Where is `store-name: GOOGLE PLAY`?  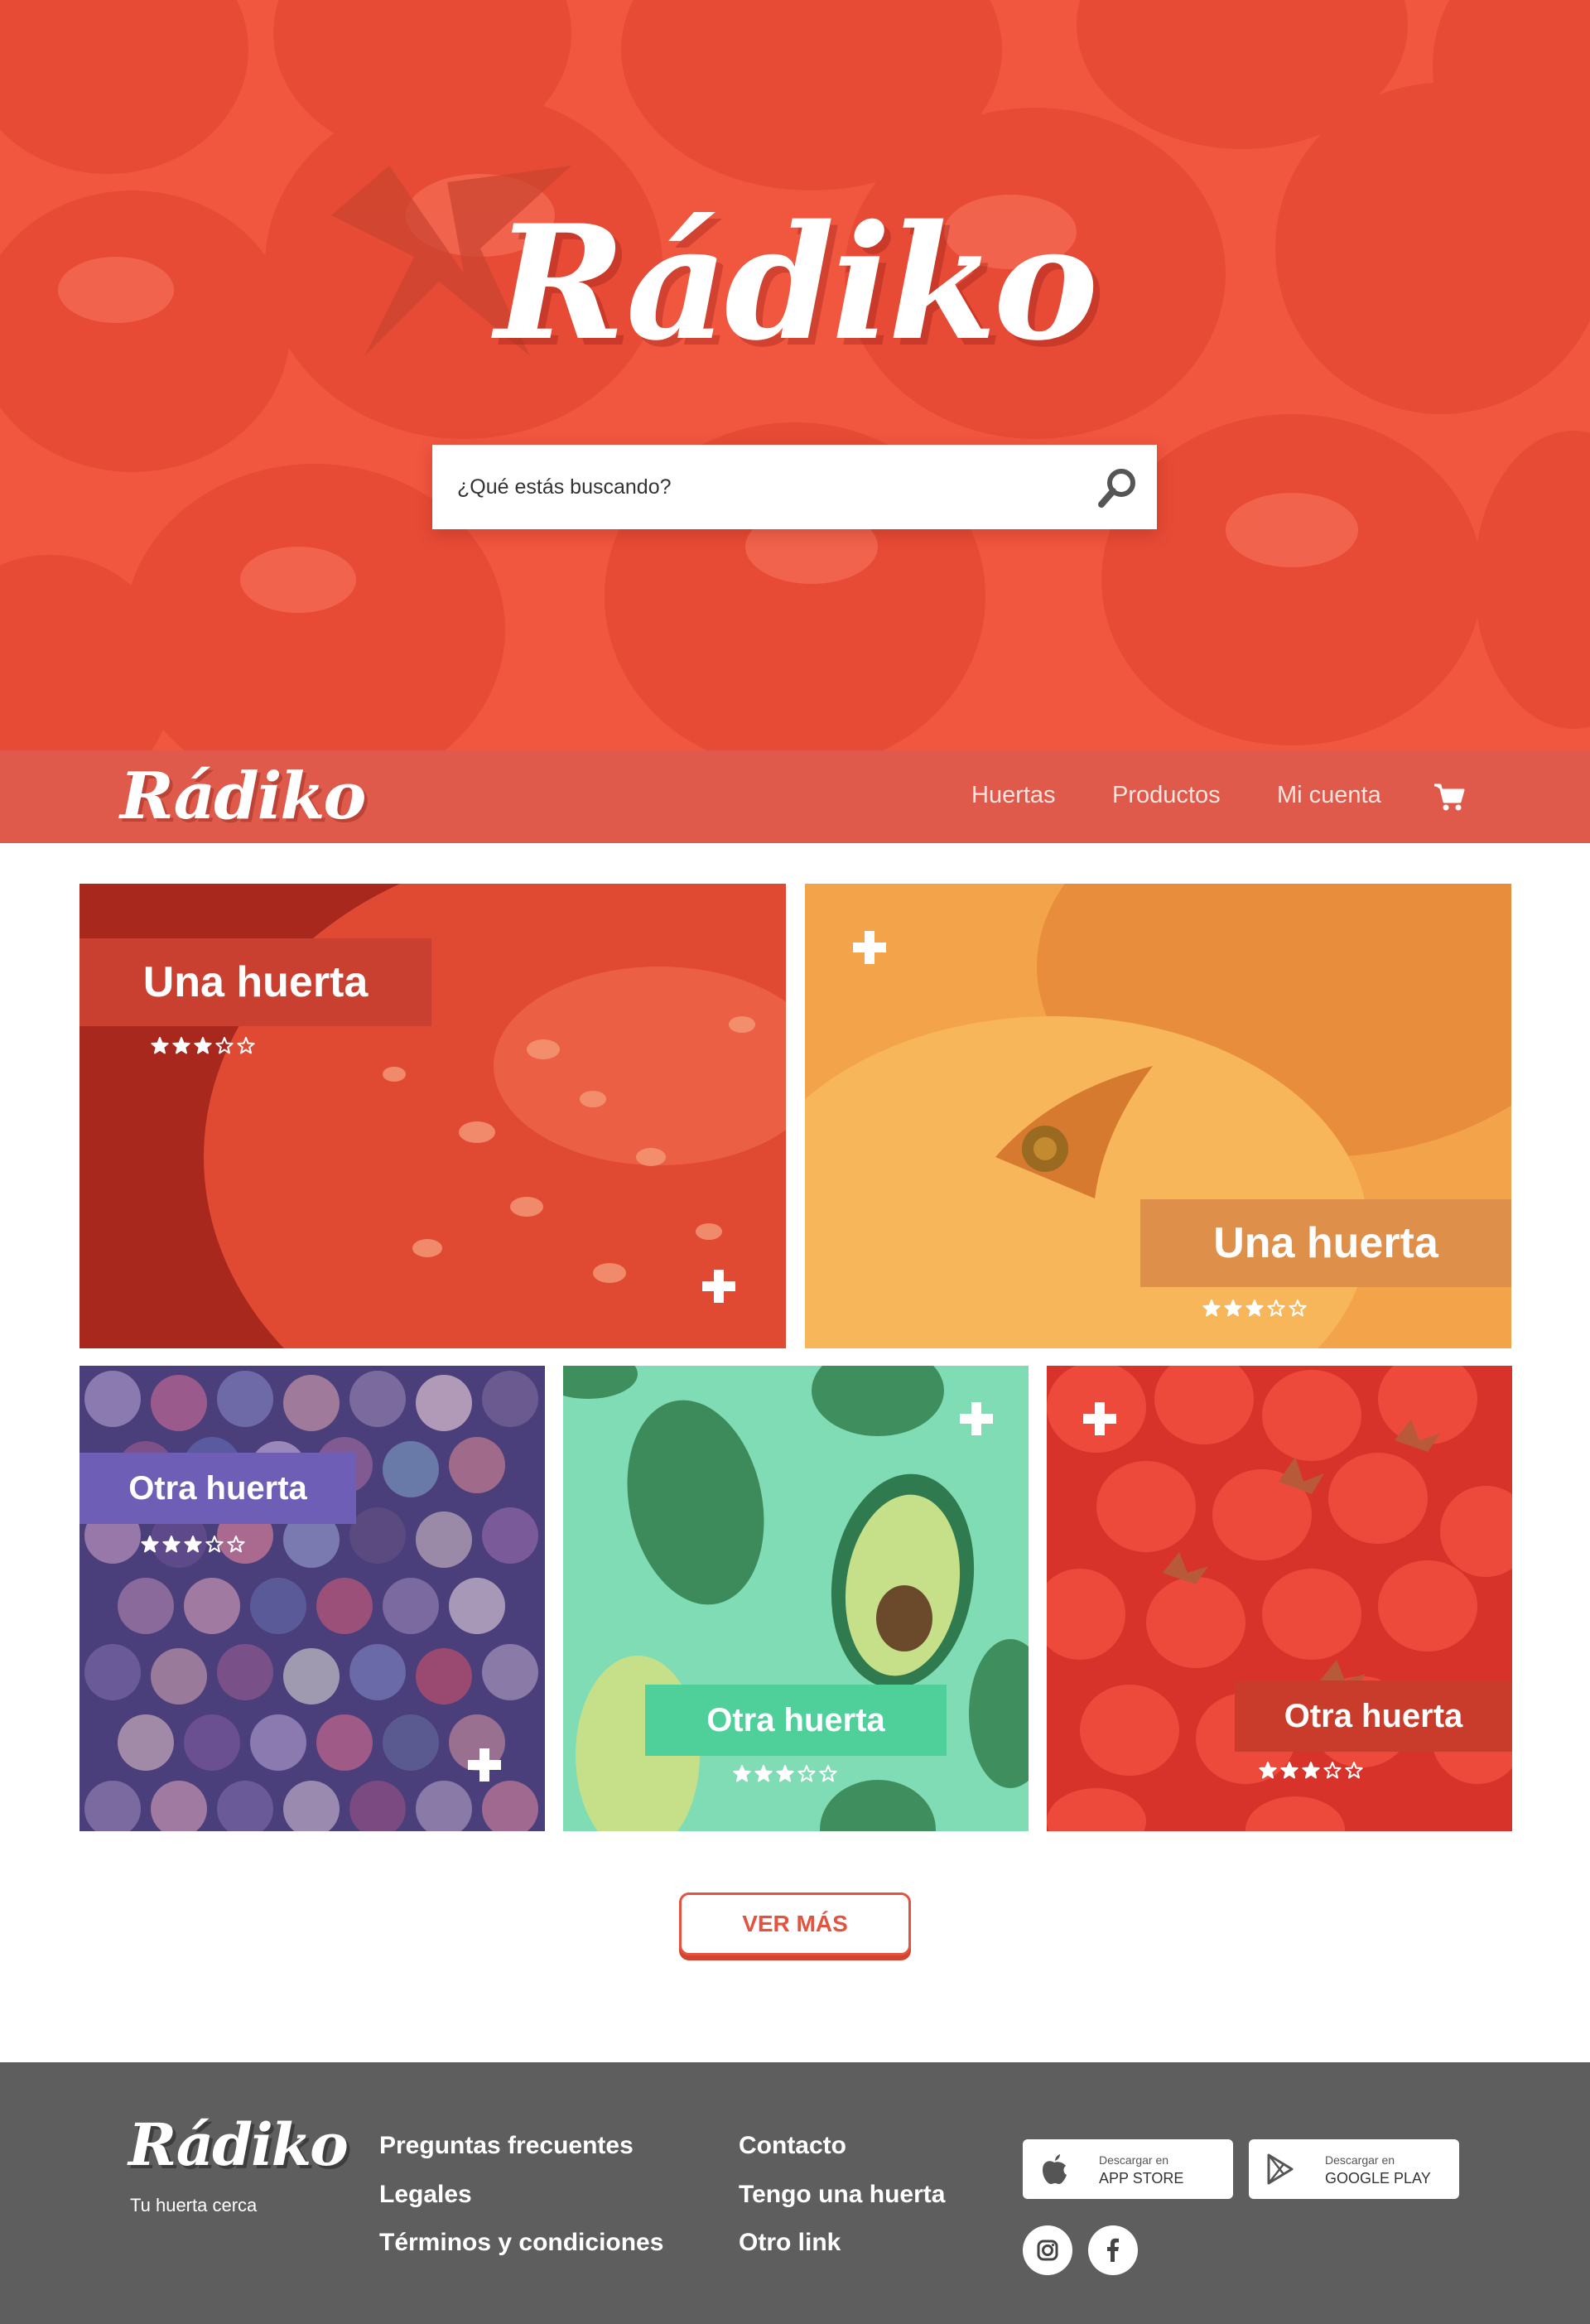 store-name: GOOGLE PLAY is located at coordinates (1378, 2179).